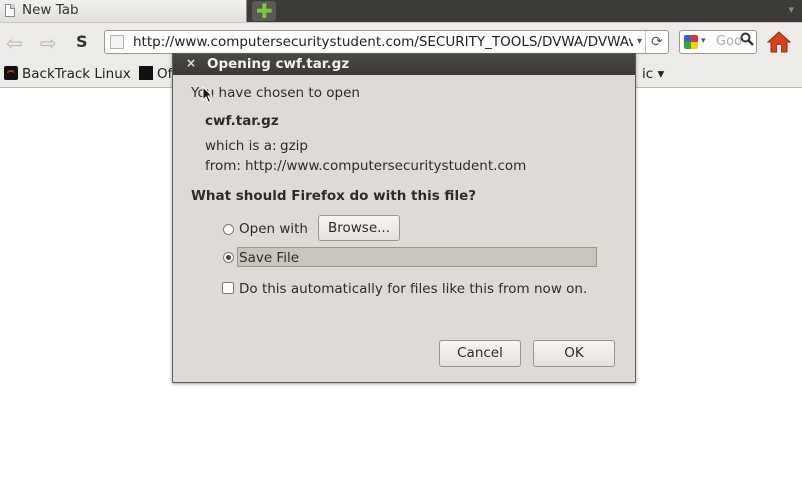 Image resolution: width=802 pixels, height=488 pixels. What do you see at coordinates (703, 41) in the screenshot?
I see `search-engine-dropdown-icon: ▾` at bounding box center [703, 41].